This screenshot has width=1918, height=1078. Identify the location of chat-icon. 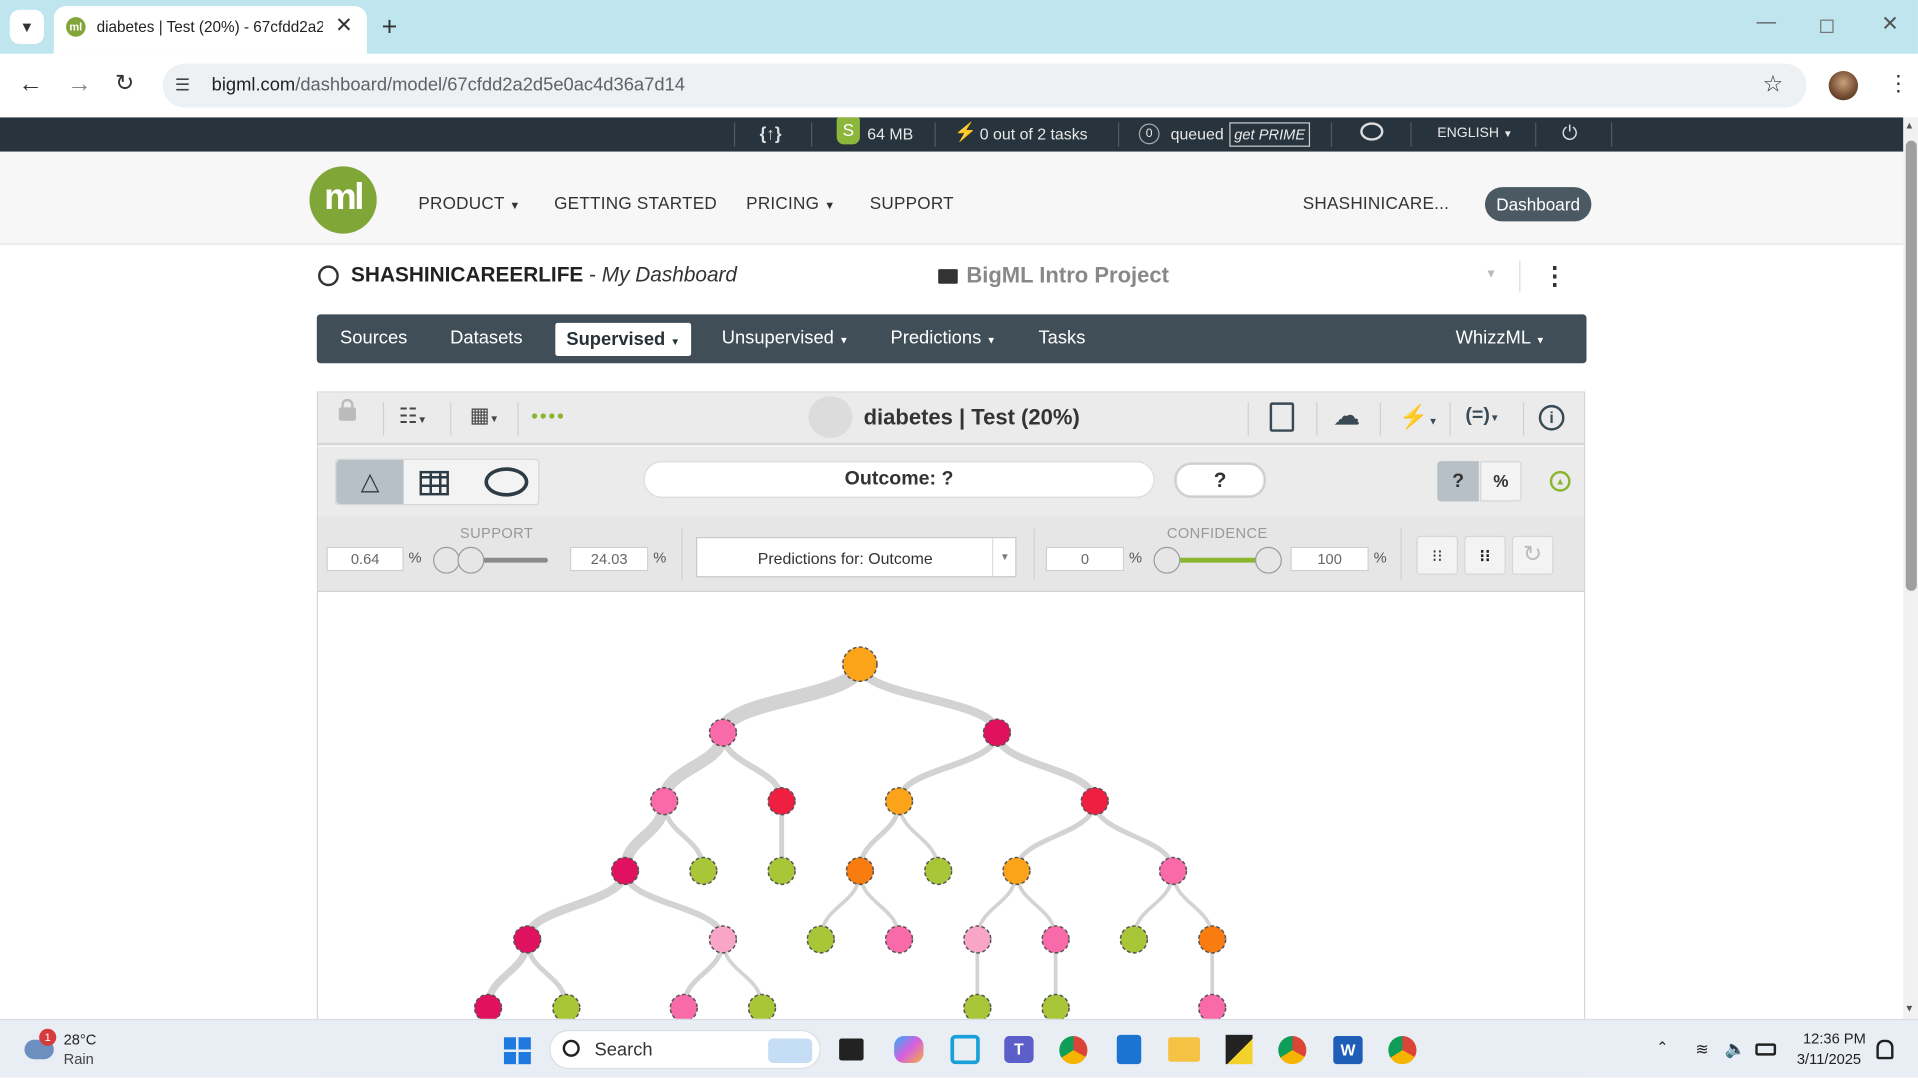
(1372, 131).